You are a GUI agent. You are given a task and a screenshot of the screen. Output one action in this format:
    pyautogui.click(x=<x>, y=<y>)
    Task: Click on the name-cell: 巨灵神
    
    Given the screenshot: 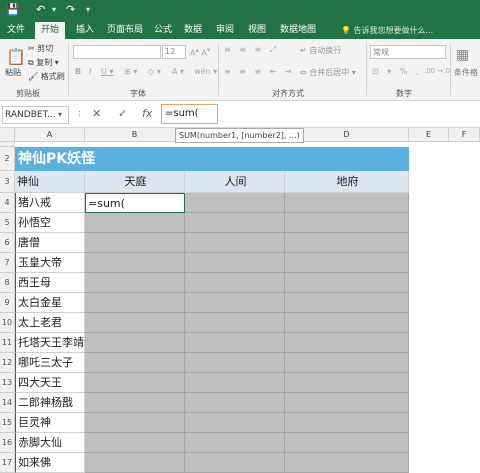 What is the action you would take?
    pyautogui.click(x=50, y=423)
    